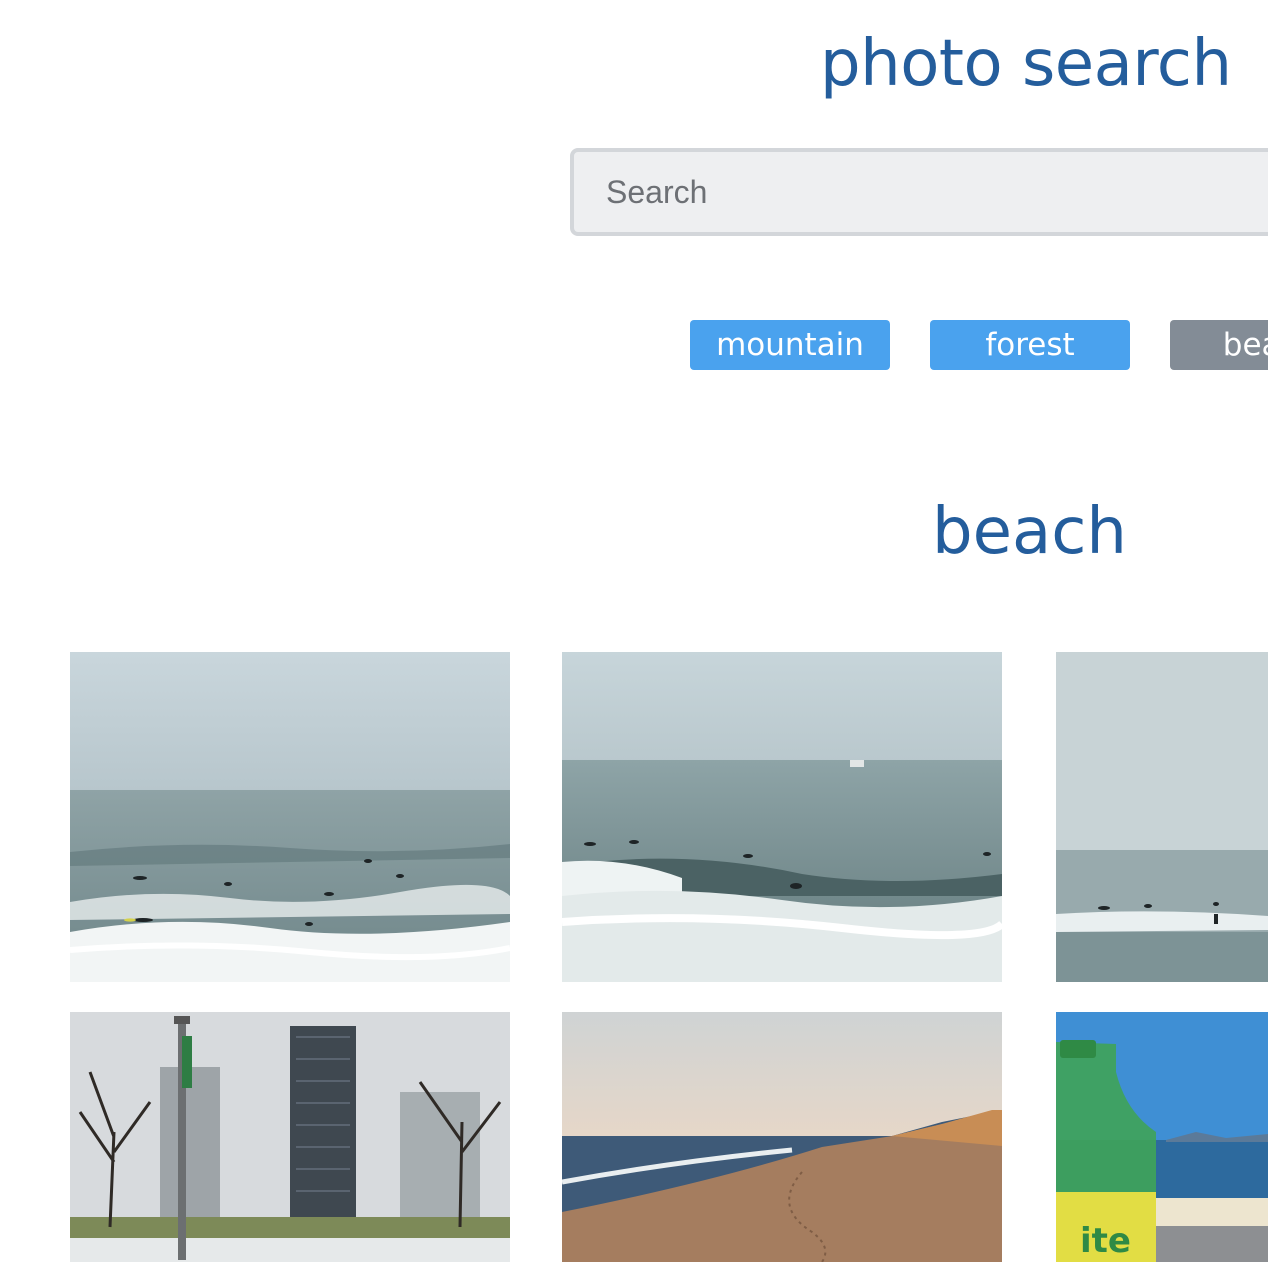 The width and height of the screenshot is (1268, 1262). What do you see at coordinates (1219, 345) in the screenshot?
I see `tag-button-beach: beach` at bounding box center [1219, 345].